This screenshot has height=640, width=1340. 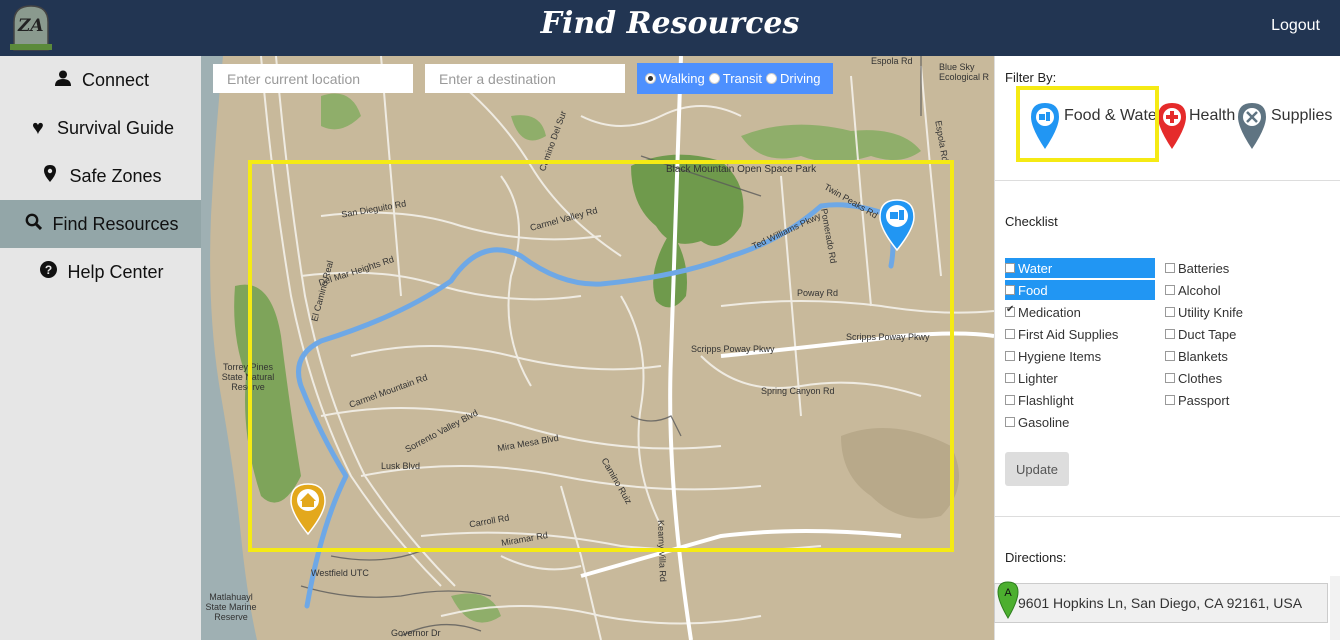 I want to click on checklist-item-flashlight: Flashlight, so click(x=1039, y=400).